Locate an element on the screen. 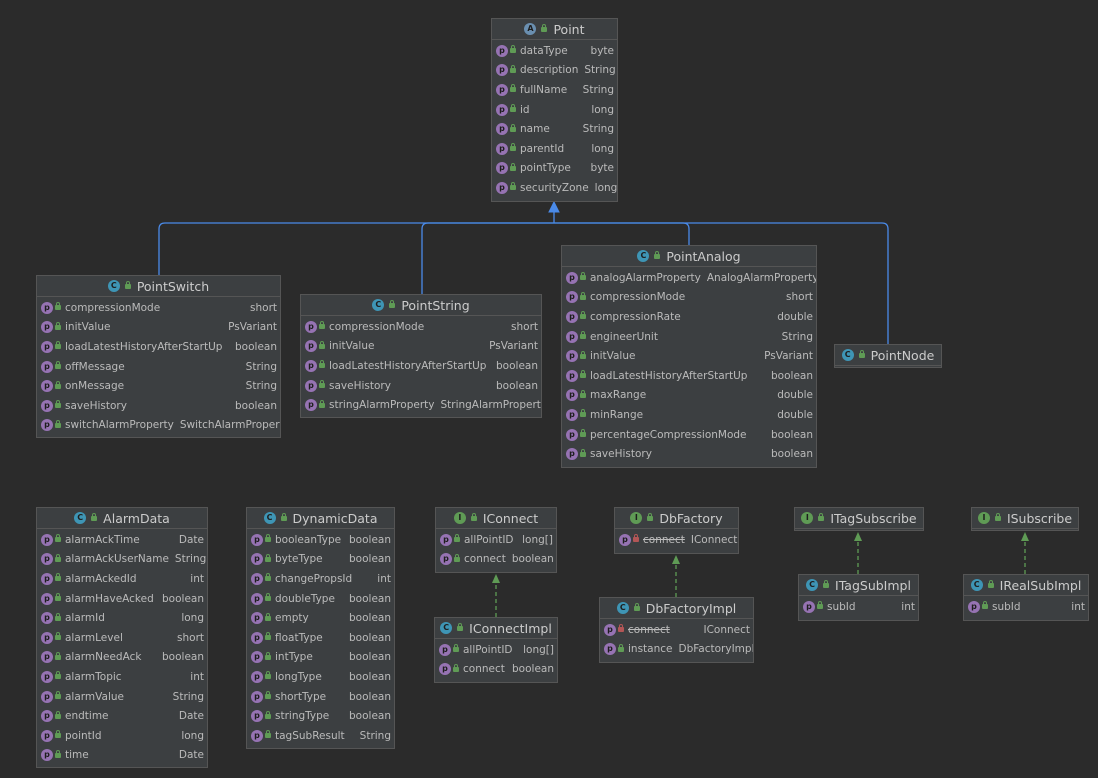 This screenshot has width=1098, height=778. field-row: p changePropsId int is located at coordinates (320, 579).